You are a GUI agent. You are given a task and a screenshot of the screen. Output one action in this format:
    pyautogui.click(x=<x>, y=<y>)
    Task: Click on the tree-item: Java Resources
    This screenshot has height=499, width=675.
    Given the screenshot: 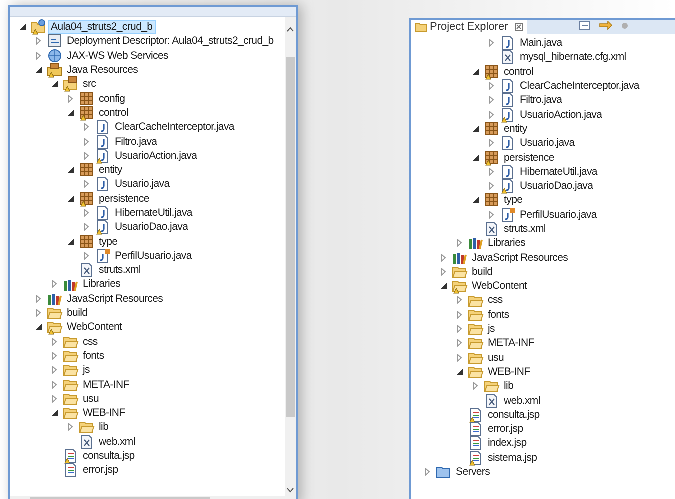 What is the action you would take?
    pyautogui.click(x=103, y=70)
    